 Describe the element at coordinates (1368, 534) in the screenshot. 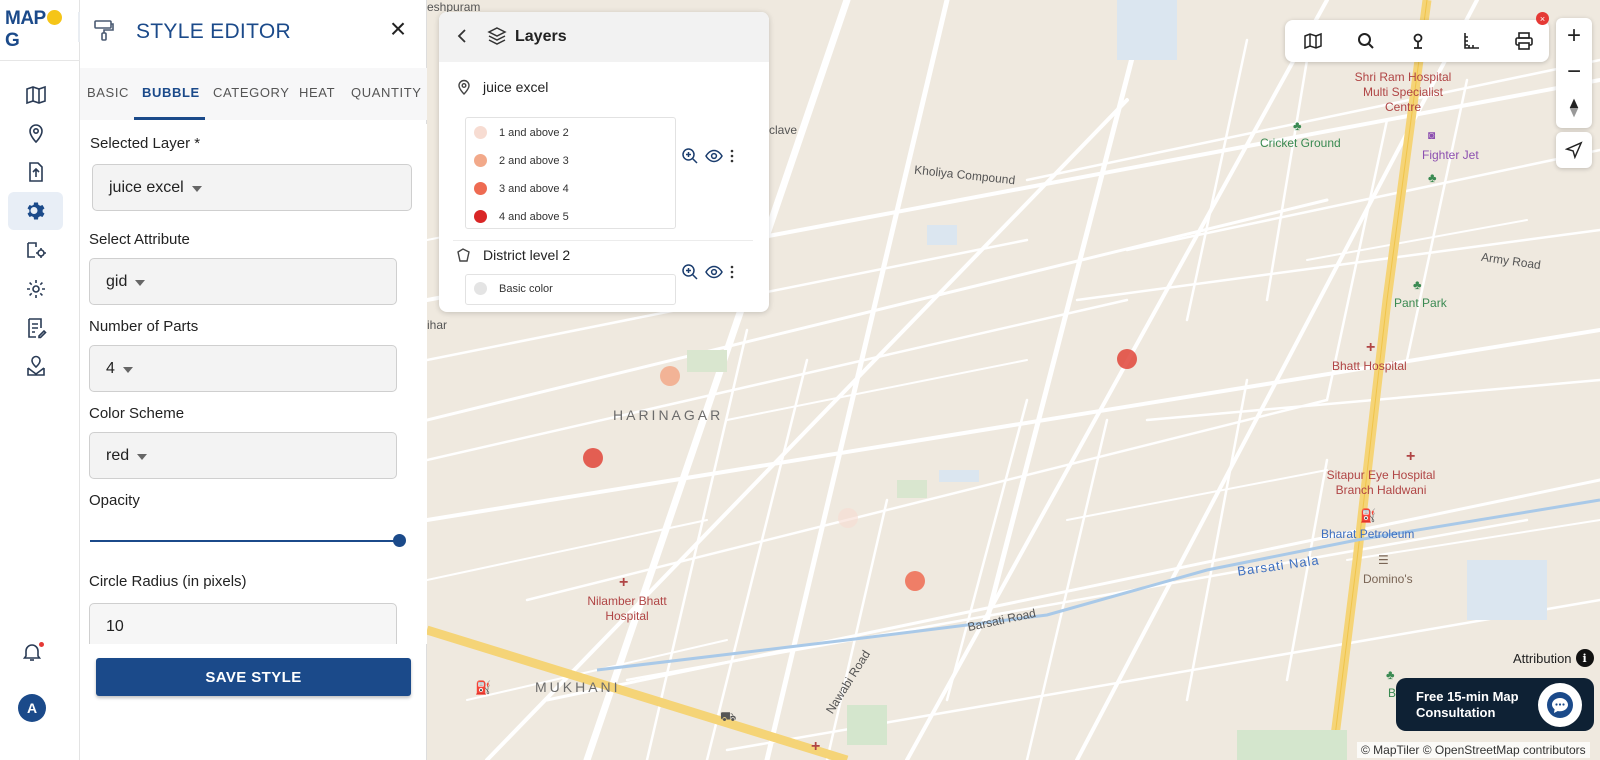

I see `map-label-bharat-petroleum: Bharat Petroleum` at that location.